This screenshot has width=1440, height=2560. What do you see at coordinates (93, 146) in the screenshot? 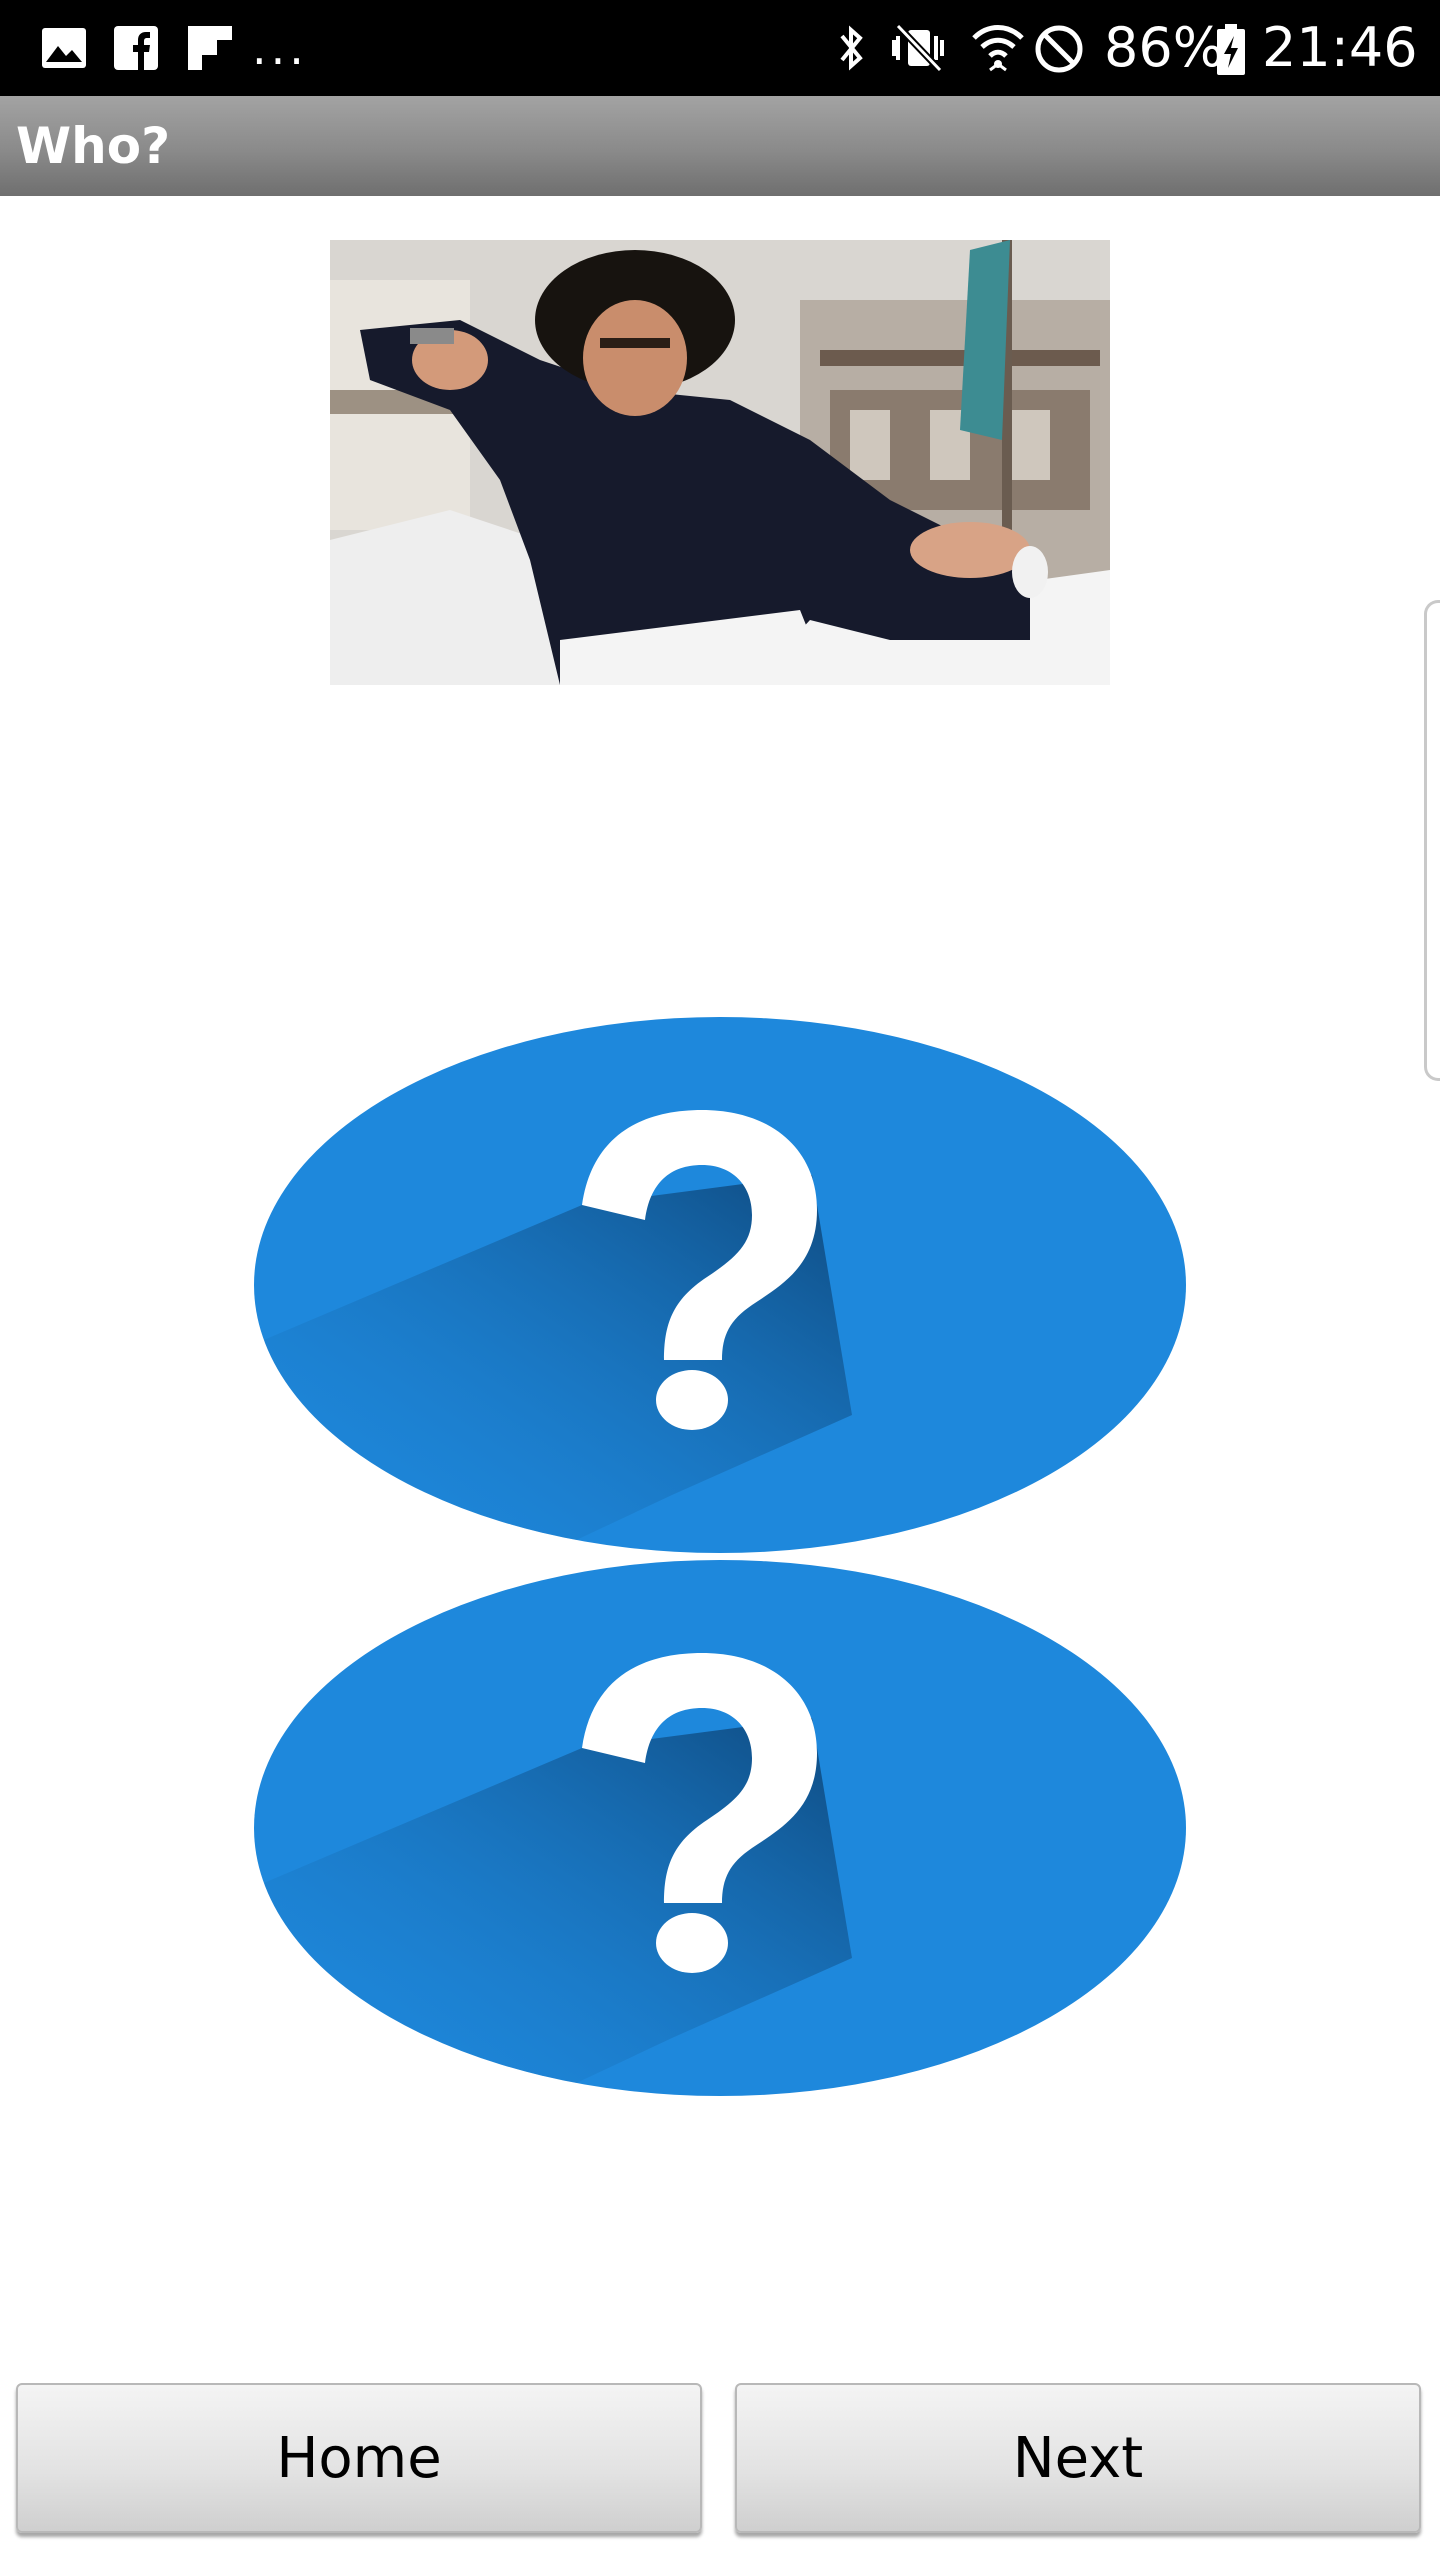
I see `page-title: Who?` at bounding box center [93, 146].